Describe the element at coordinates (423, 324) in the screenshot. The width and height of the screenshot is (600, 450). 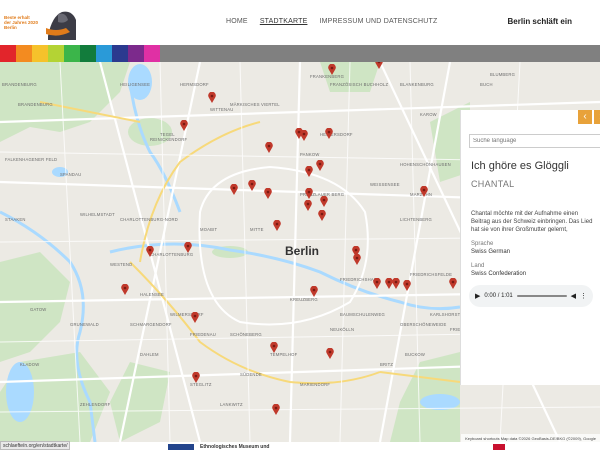
I see `map-district-label: OBERSCHÖNEWEIDE` at that location.